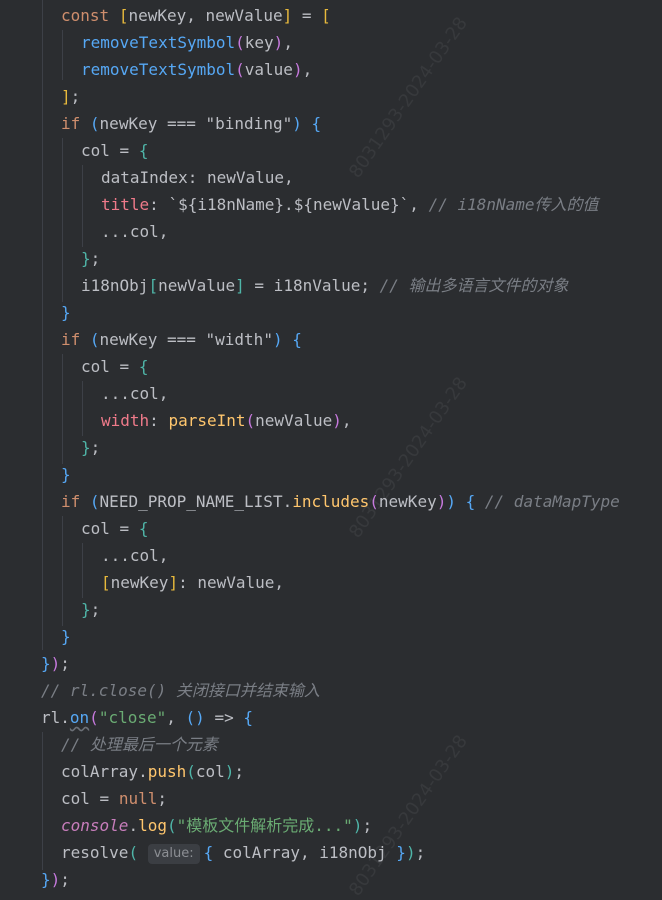  What do you see at coordinates (226, 420) in the screenshot?
I see `code-line: width: parseInt(newValue),` at bounding box center [226, 420].